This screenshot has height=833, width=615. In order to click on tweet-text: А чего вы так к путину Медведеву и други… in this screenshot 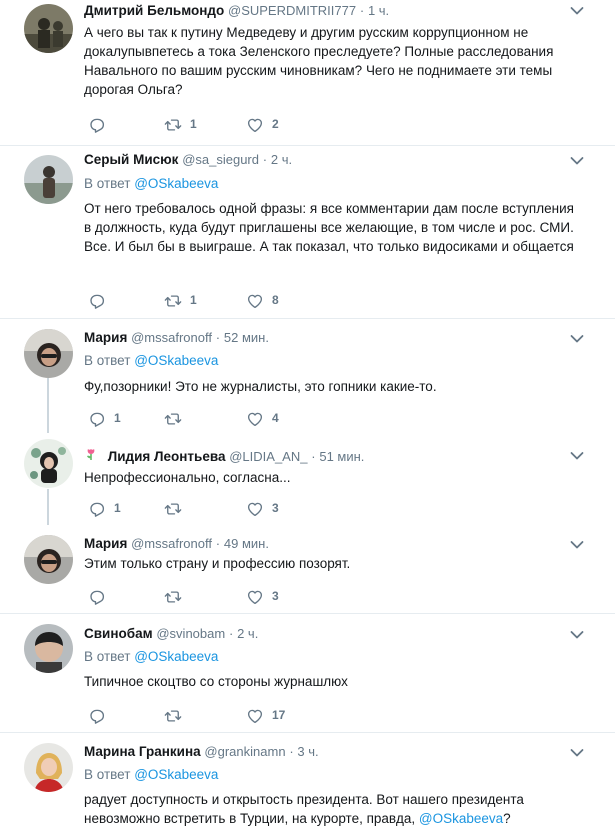, I will do `click(319, 61)`.